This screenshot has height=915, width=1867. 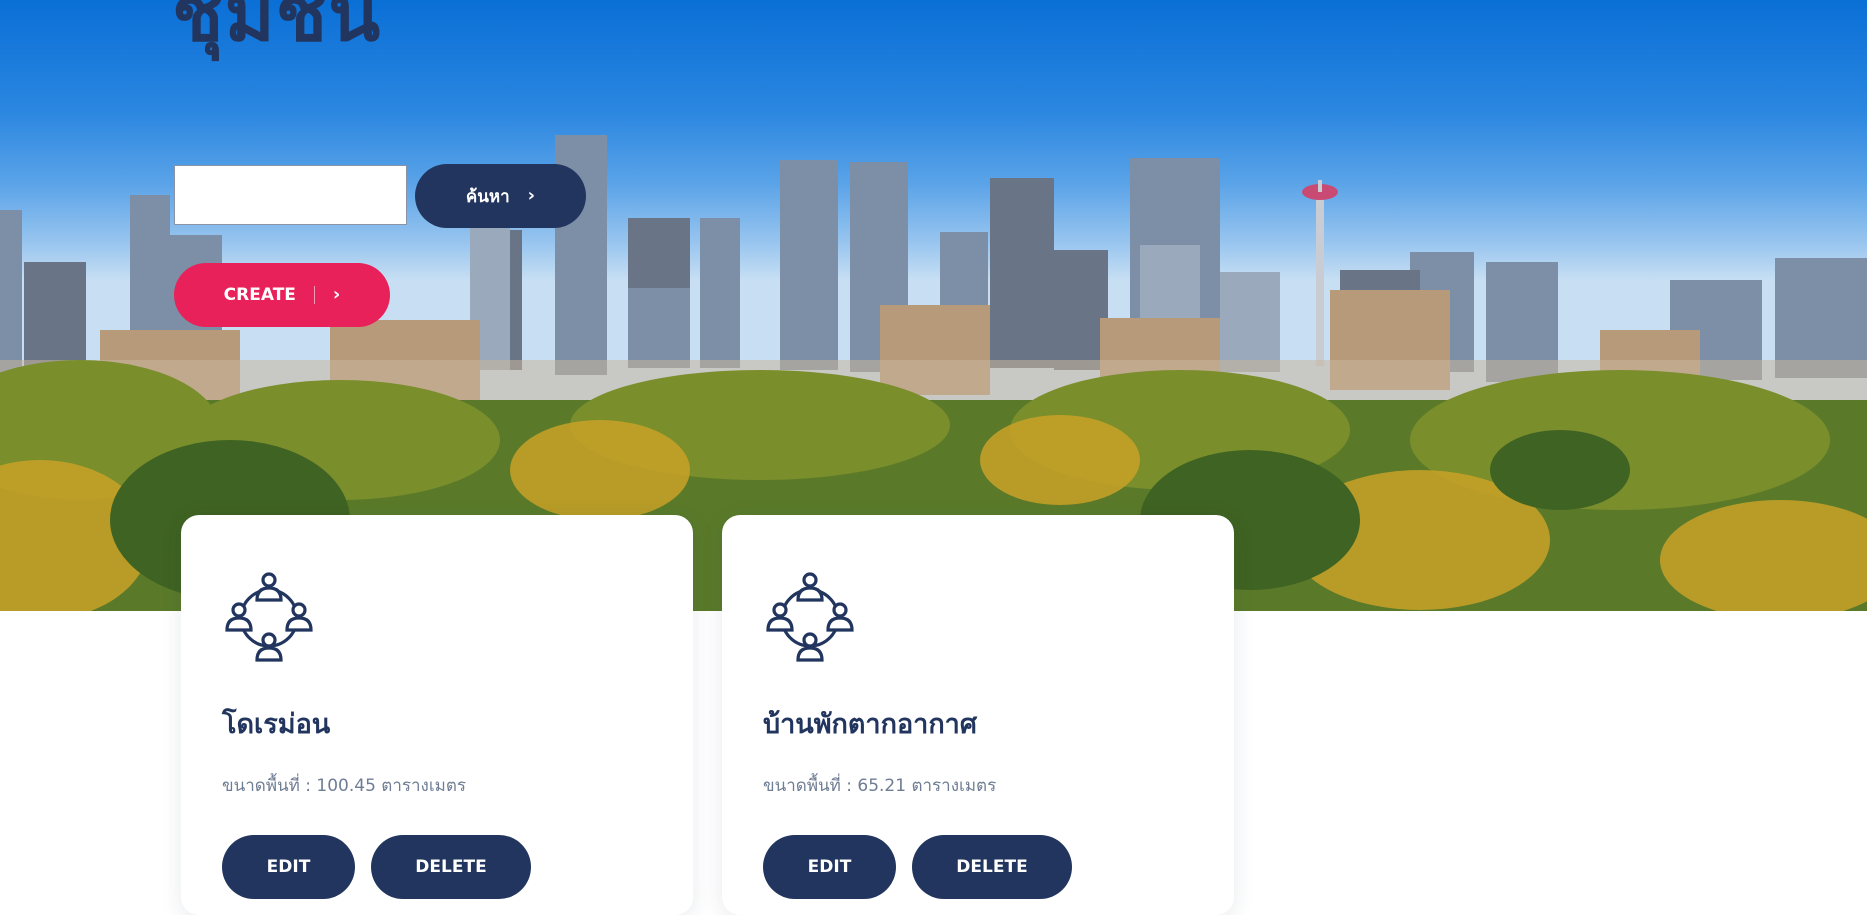 What do you see at coordinates (487, 196) in the screenshot?
I see `search-button-label: ค้นหา` at bounding box center [487, 196].